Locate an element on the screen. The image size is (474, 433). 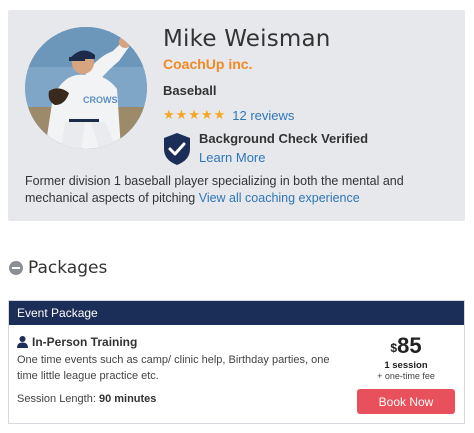
session-length: Session Length: 90 minutes is located at coordinates (86, 399).